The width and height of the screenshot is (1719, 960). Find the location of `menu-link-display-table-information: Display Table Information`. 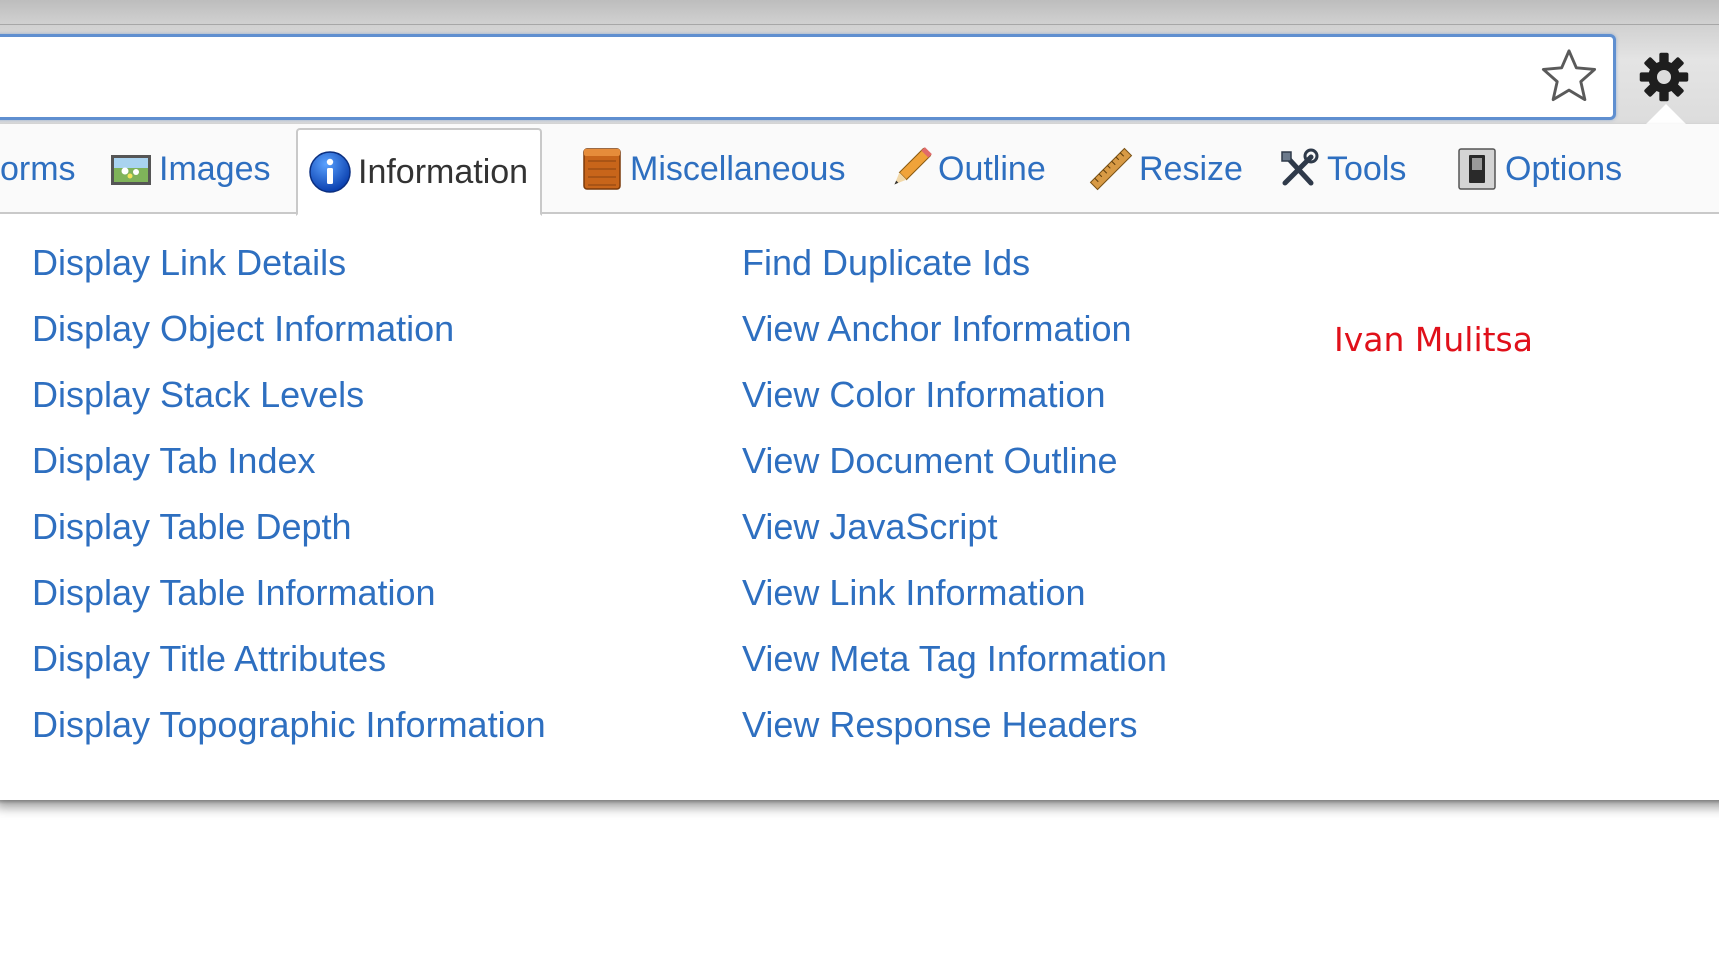

menu-link-display-table-information: Display Table Information is located at coordinates (289, 593).